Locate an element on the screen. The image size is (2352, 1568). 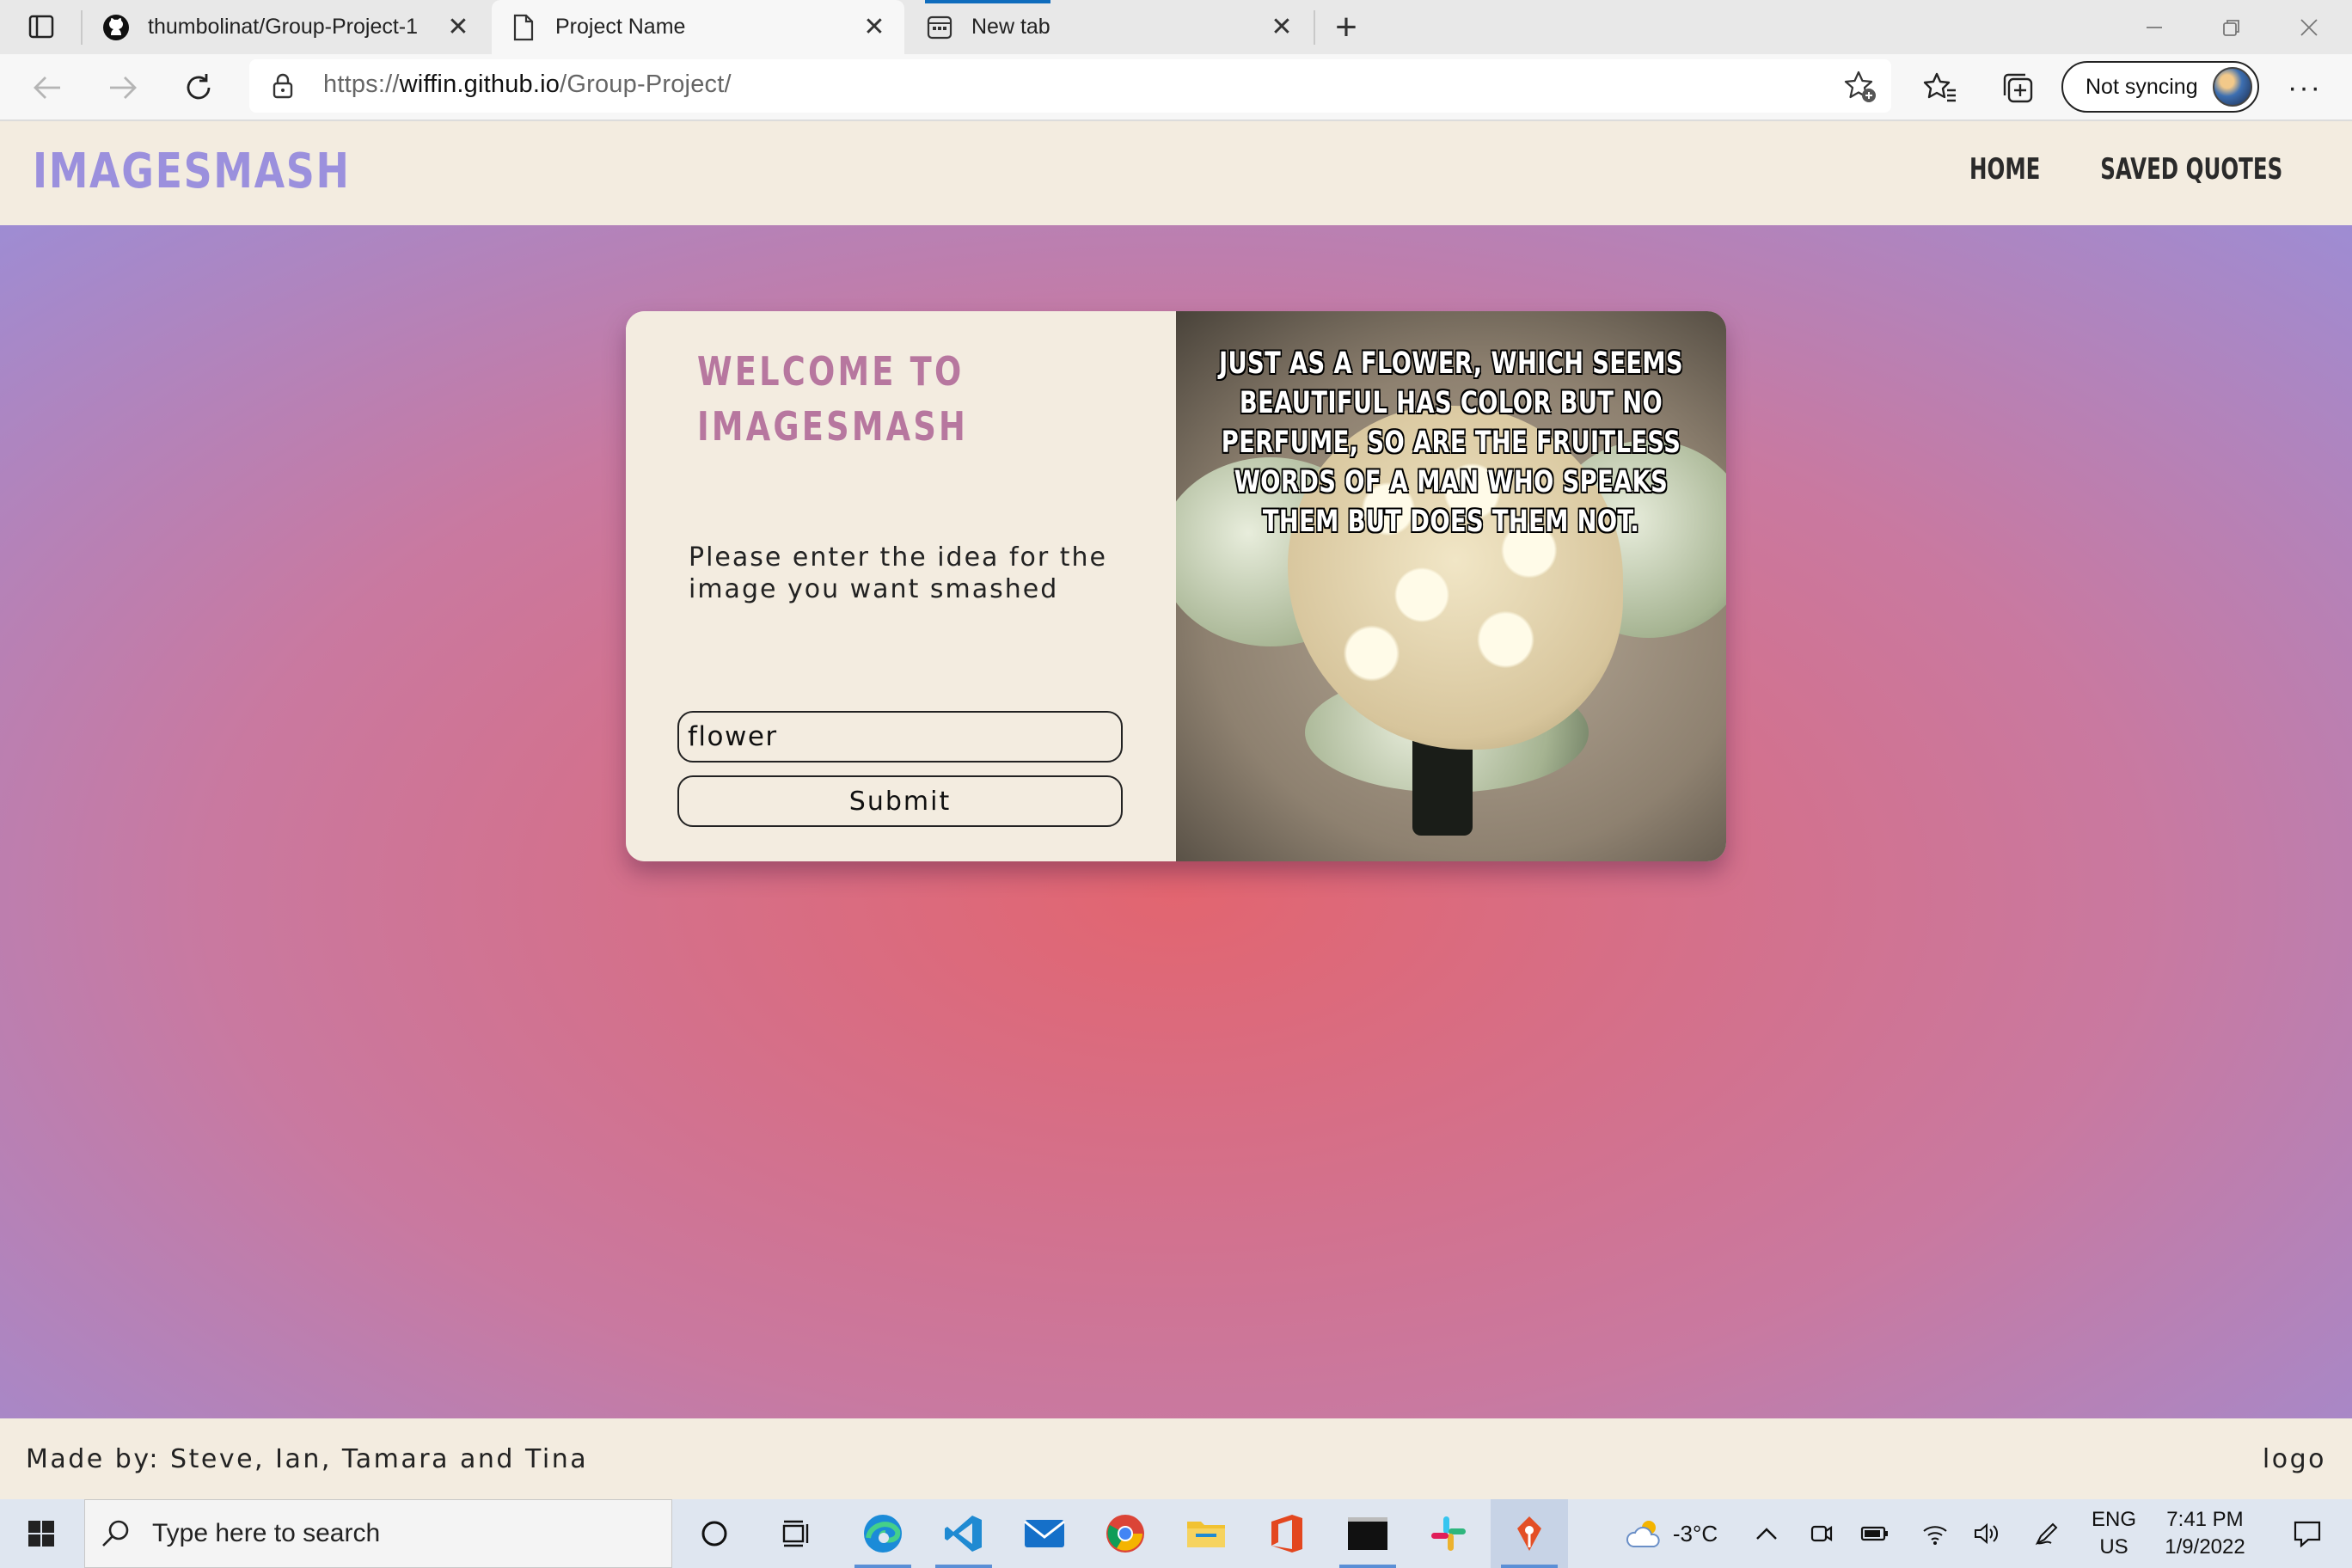
task-view-icon is located at coordinates (795, 1533).